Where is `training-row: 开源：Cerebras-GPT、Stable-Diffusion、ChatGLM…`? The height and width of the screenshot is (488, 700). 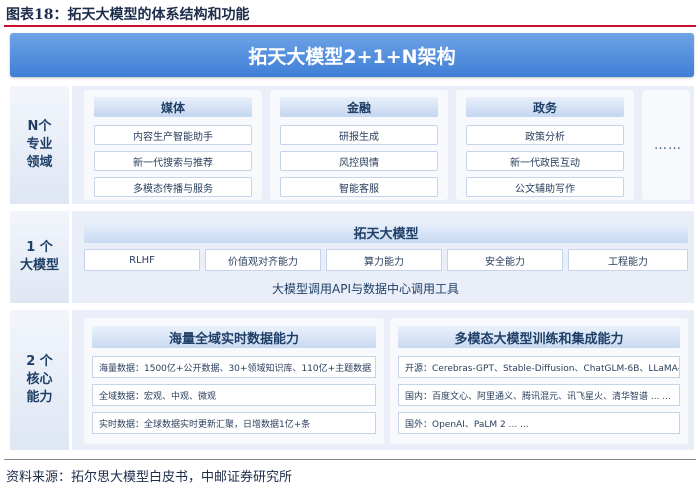 training-row: 开源：Cerebras-GPT、Stable-Diffusion、ChatGLM… is located at coordinates (539, 367).